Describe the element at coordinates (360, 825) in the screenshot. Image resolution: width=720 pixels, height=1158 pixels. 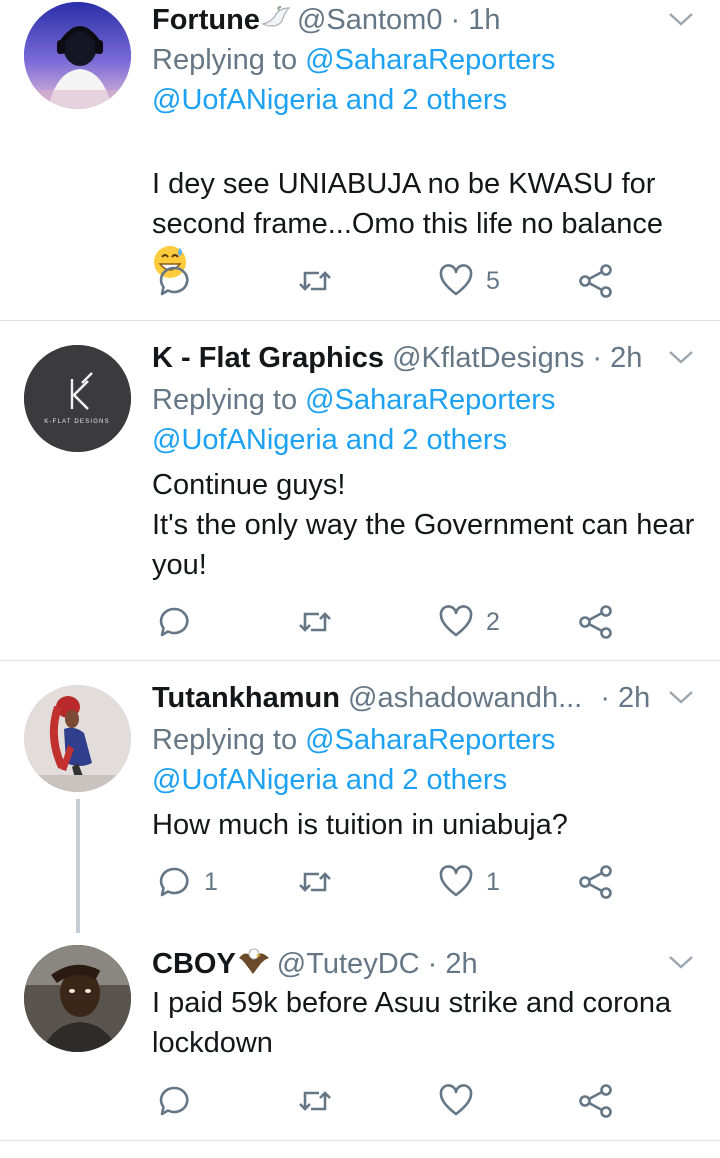
I see `tweet-text: How much is tuition in uniabuja?` at that location.